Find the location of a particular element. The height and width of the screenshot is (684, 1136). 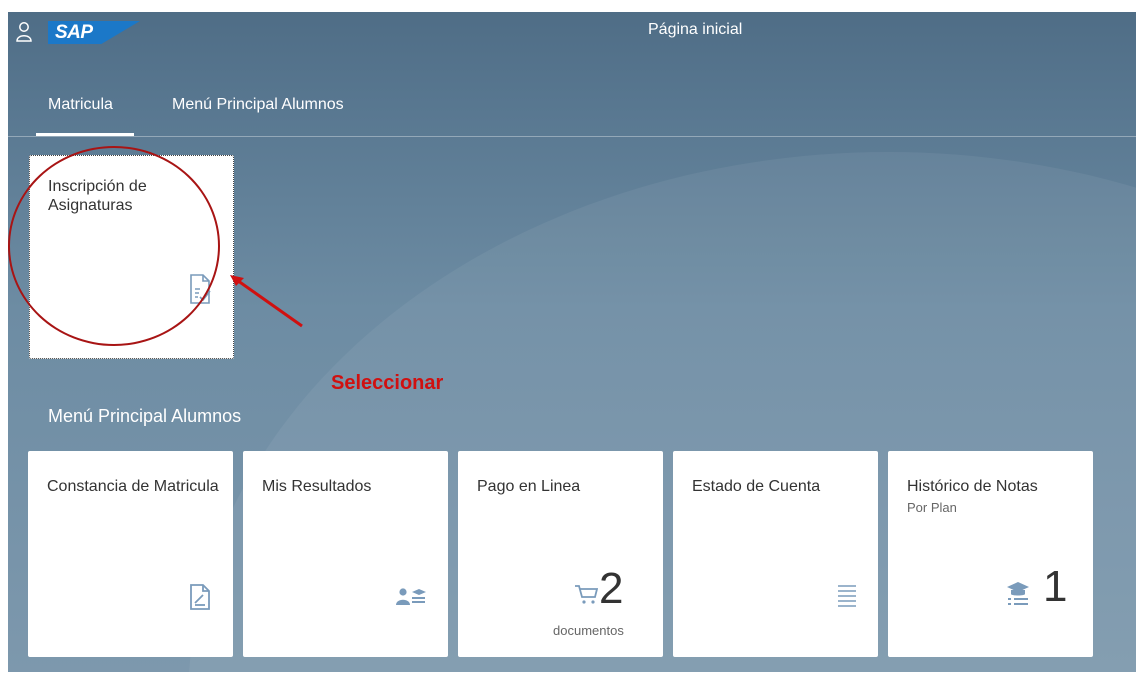

tile-title: Pago en Linea is located at coordinates (529, 486).